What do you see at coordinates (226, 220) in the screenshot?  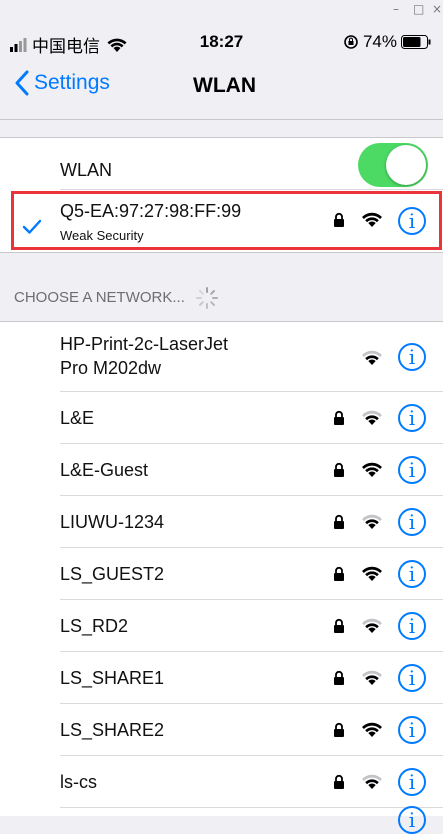 I see `highlight-box` at bounding box center [226, 220].